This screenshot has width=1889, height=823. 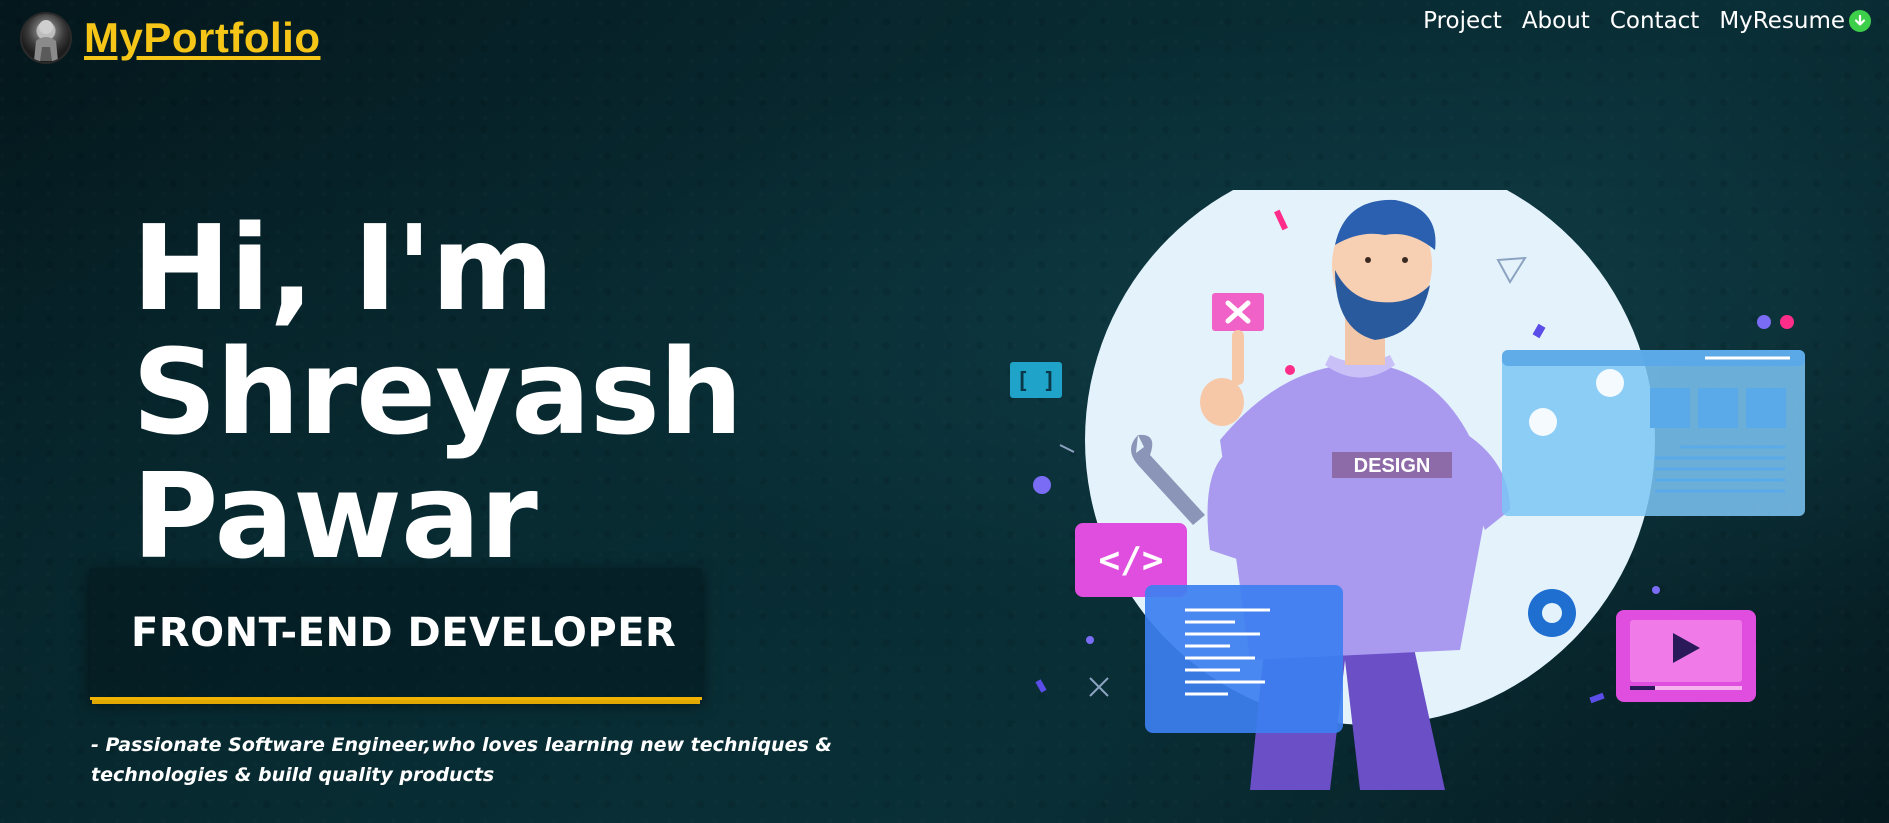 I want to click on code-card-text: </>, so click(x=1130, y=560).